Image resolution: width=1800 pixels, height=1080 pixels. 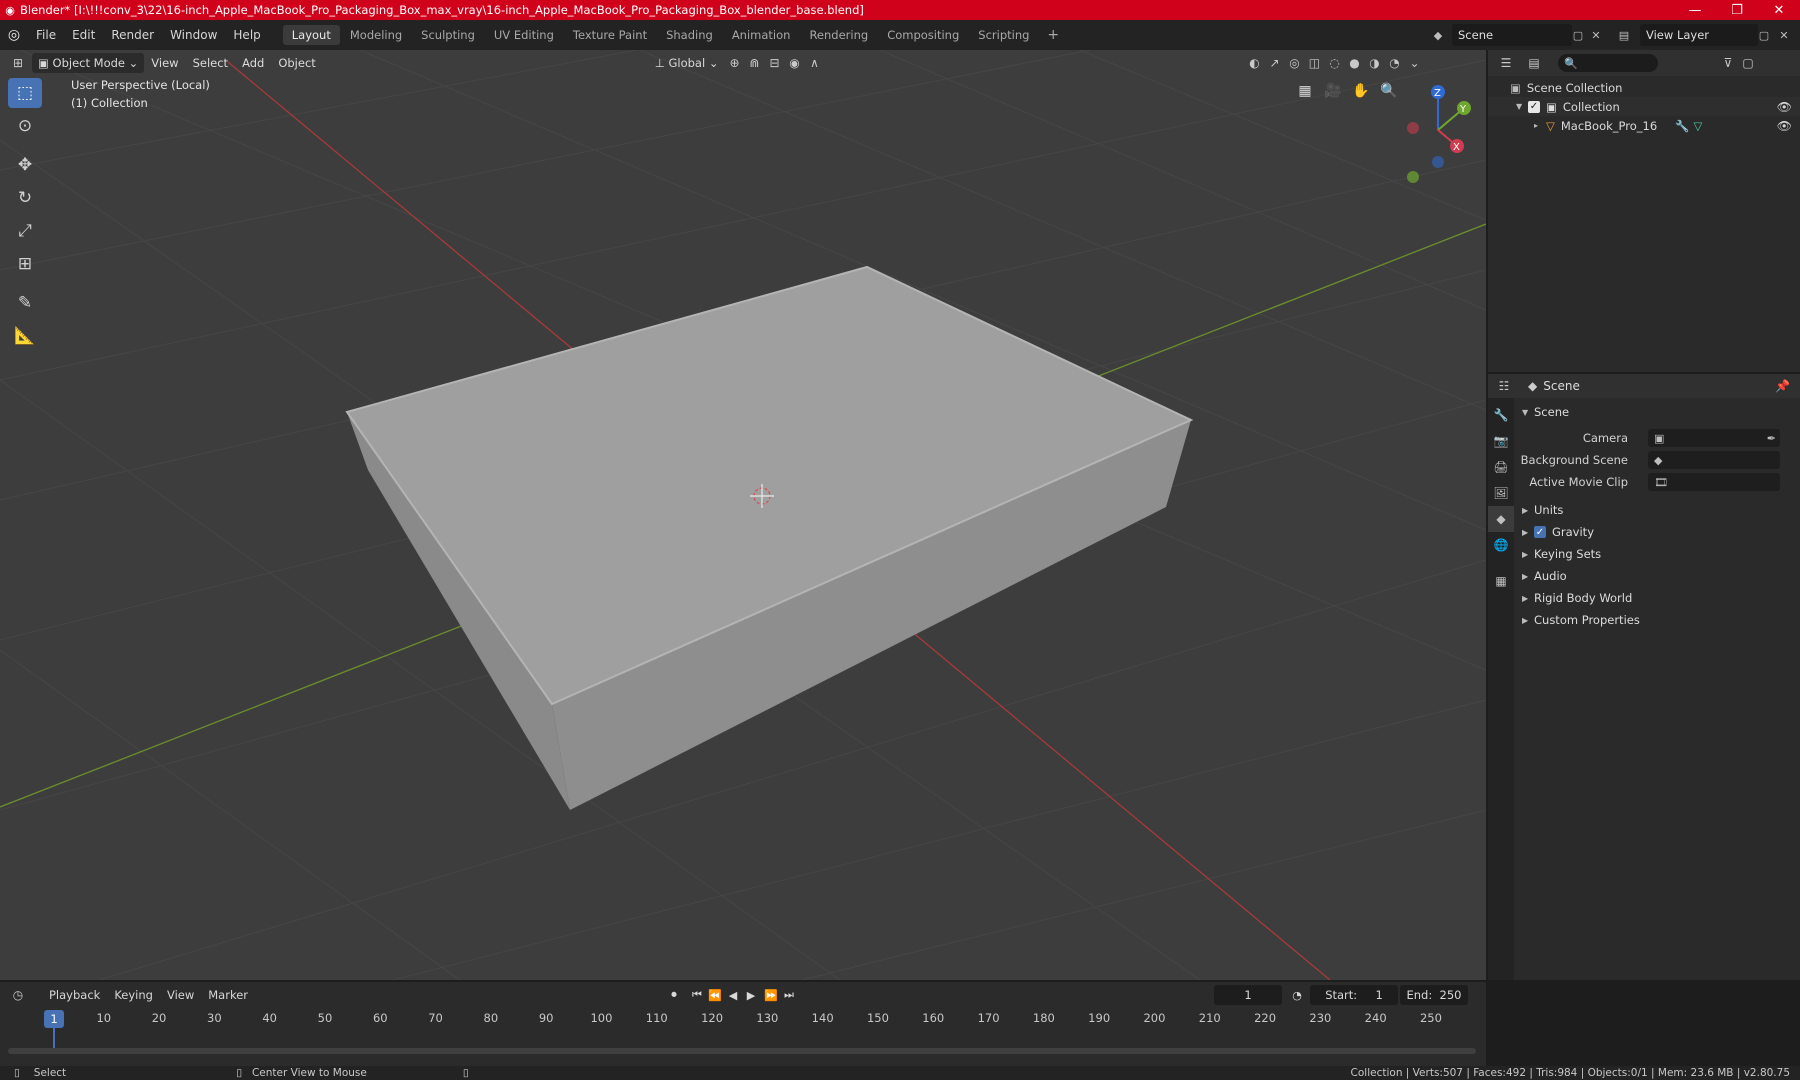 What do you see at coordinates (1596, 35) in the screenshot?
I see `delete-scene-icon: ✕` at bounding box center [1596, 35].